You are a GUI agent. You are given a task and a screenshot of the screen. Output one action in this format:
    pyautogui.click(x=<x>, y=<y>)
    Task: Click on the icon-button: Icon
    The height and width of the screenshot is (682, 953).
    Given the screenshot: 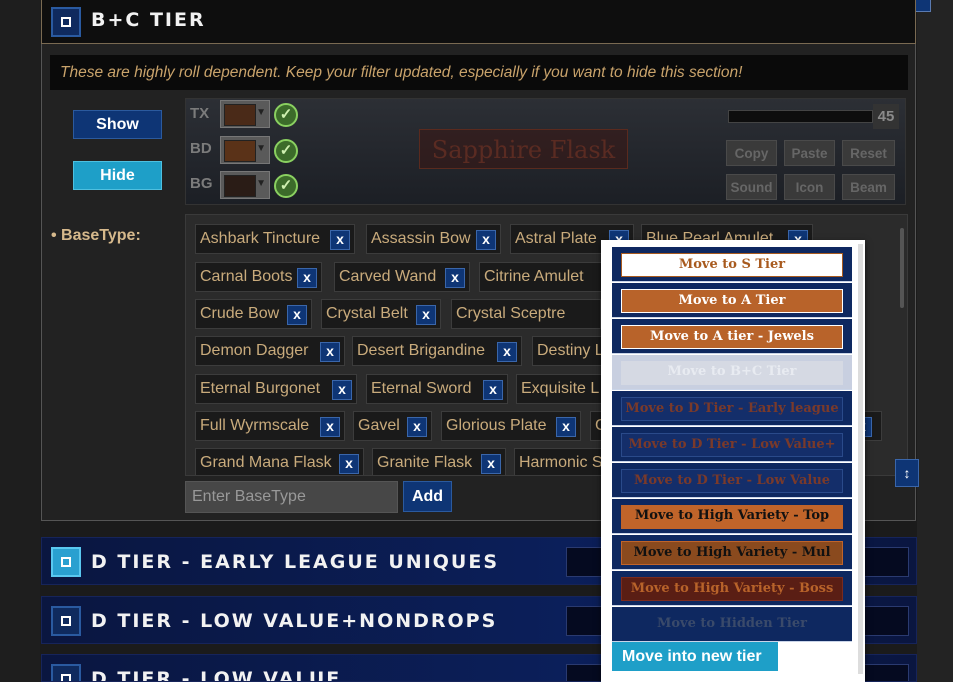 What is the action you would take?
    pyautogui.click(x=809, y=187)
    